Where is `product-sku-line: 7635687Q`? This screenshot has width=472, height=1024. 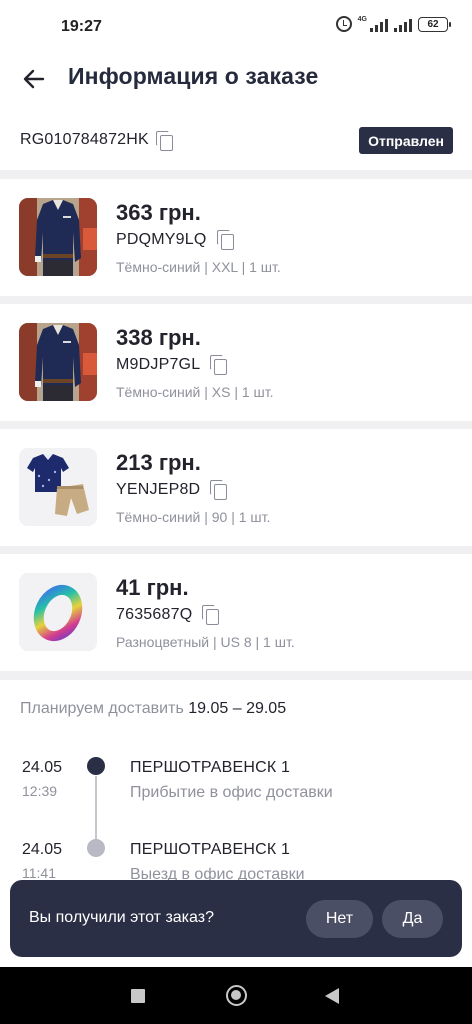 product-sku-line: 7635687Q is located at coordinates (168, 615).